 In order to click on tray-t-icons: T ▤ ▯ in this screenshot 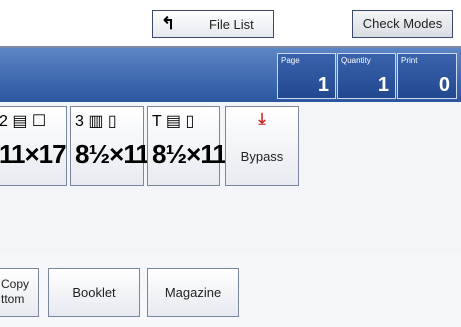, I will do `click(173, 121)`.